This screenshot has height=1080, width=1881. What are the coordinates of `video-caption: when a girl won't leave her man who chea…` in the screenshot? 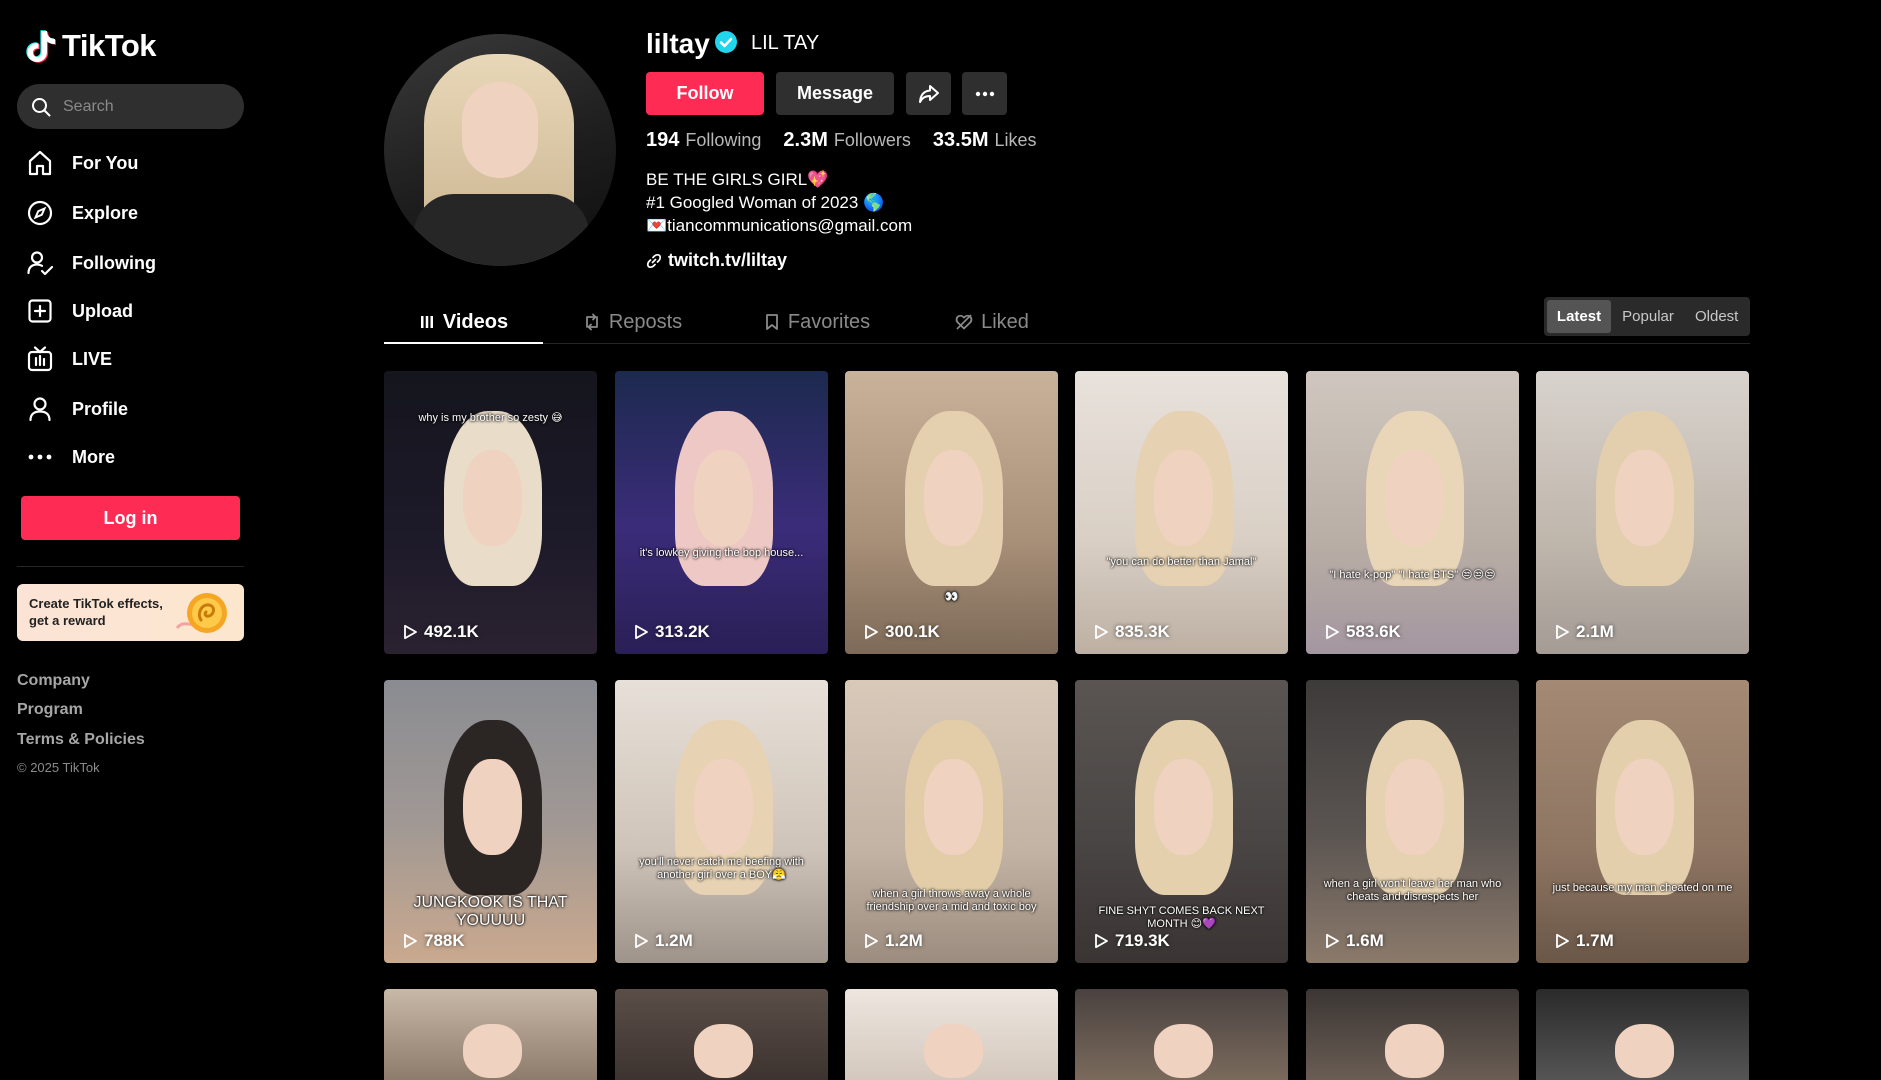 It's located at (1412, 890).